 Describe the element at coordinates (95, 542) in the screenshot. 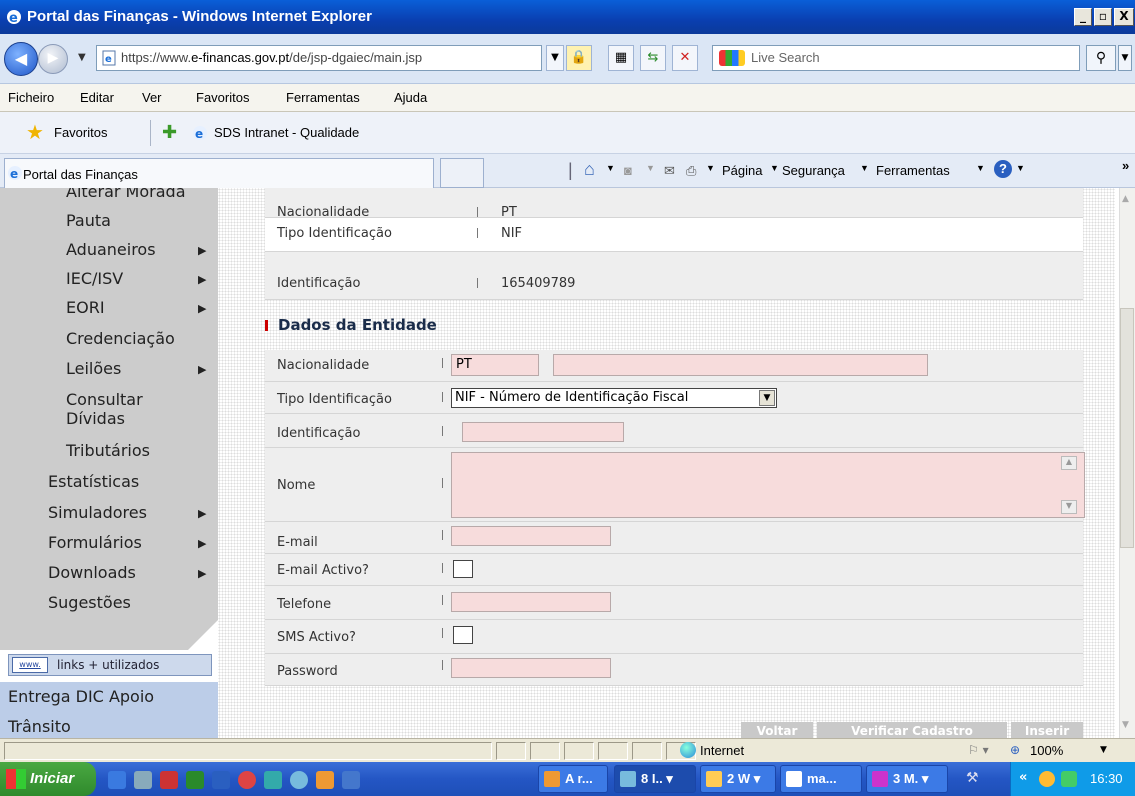

I see `nav-item-formularios: Formulários` at that location.